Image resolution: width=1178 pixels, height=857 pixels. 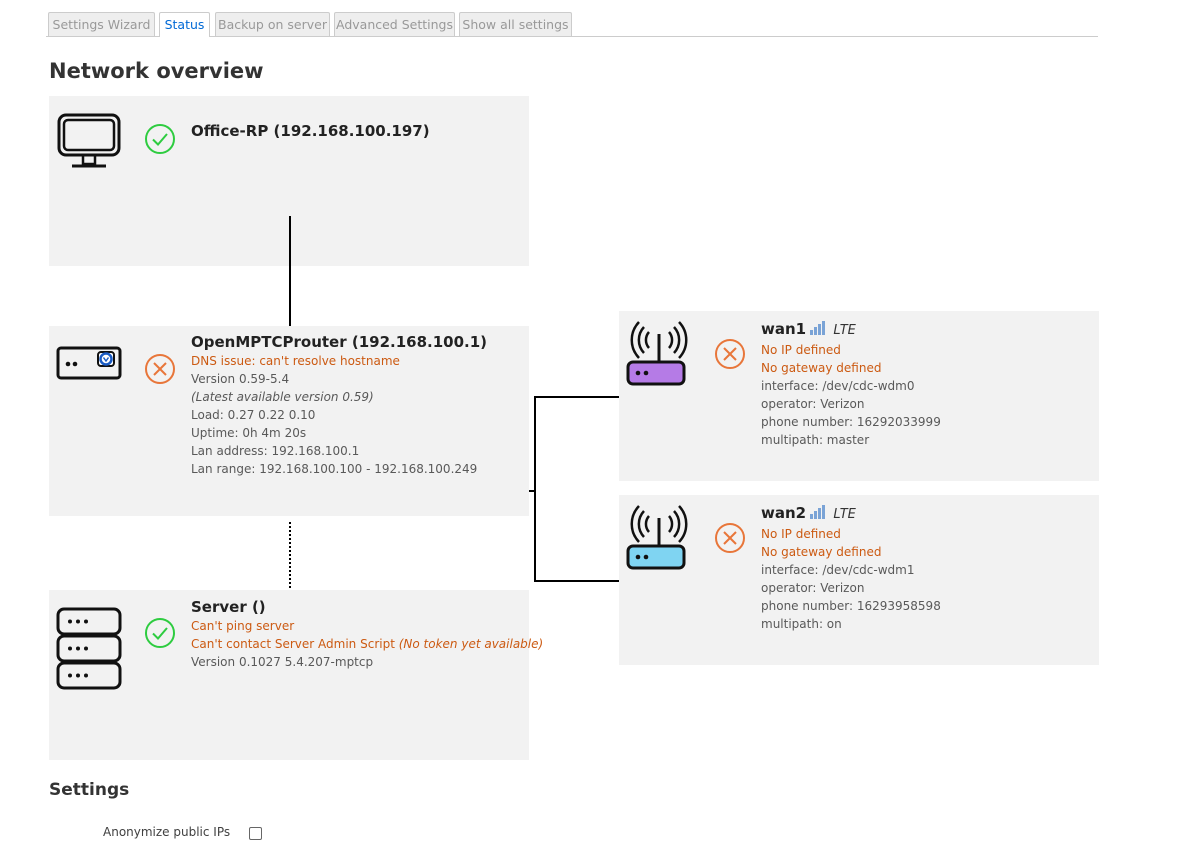 I want to click on router-load: Load: 0.27 0.22 0.10, so click(x=253, y=415).